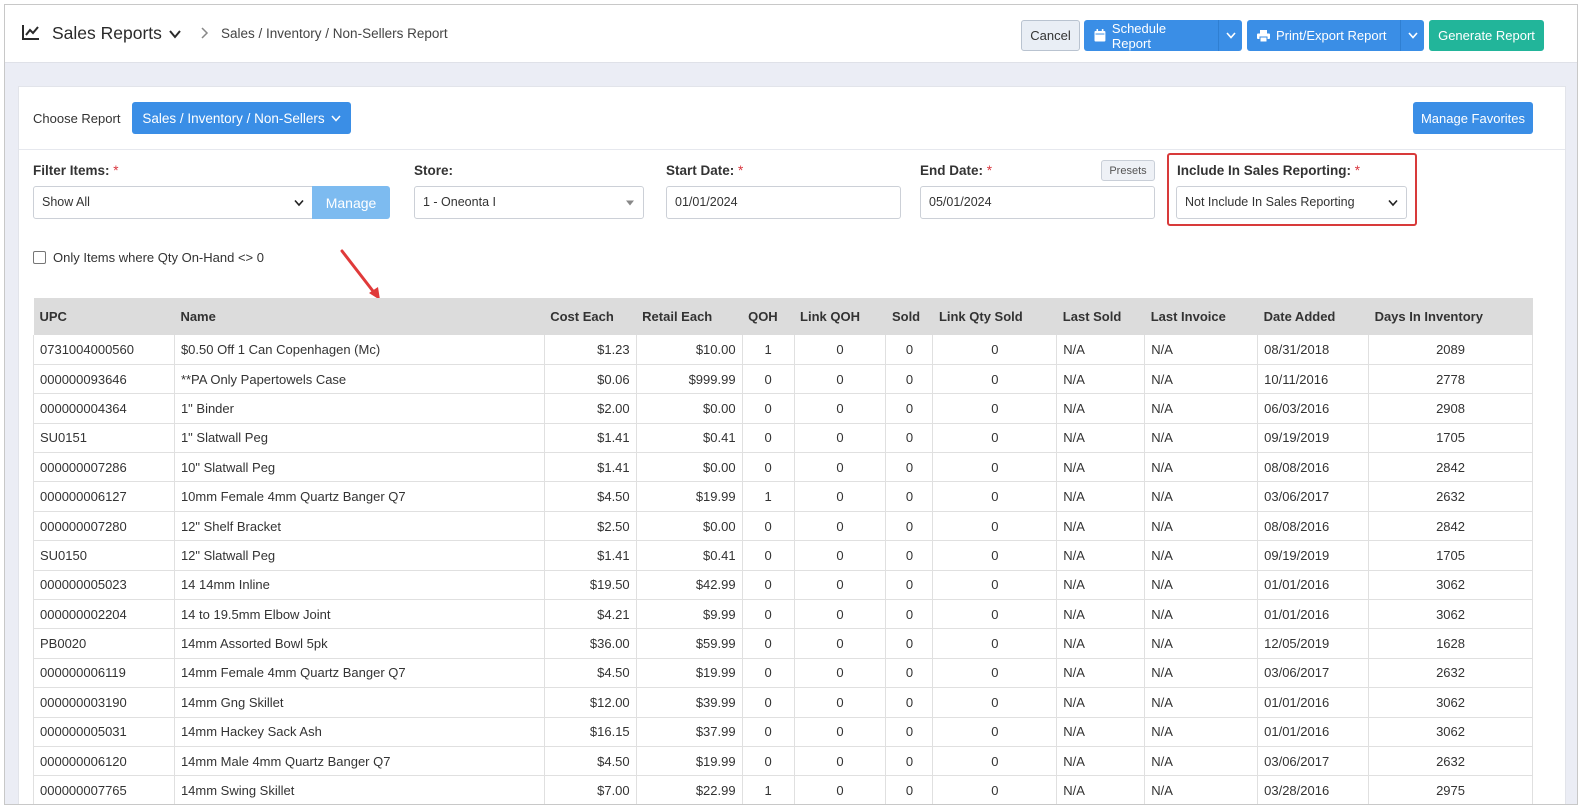 The width and height of the screenshot is (1582, 807). Describe the element at coordinates (689, 789) in the screenshot. I see `retail-each-cell: $22.99` at that location.